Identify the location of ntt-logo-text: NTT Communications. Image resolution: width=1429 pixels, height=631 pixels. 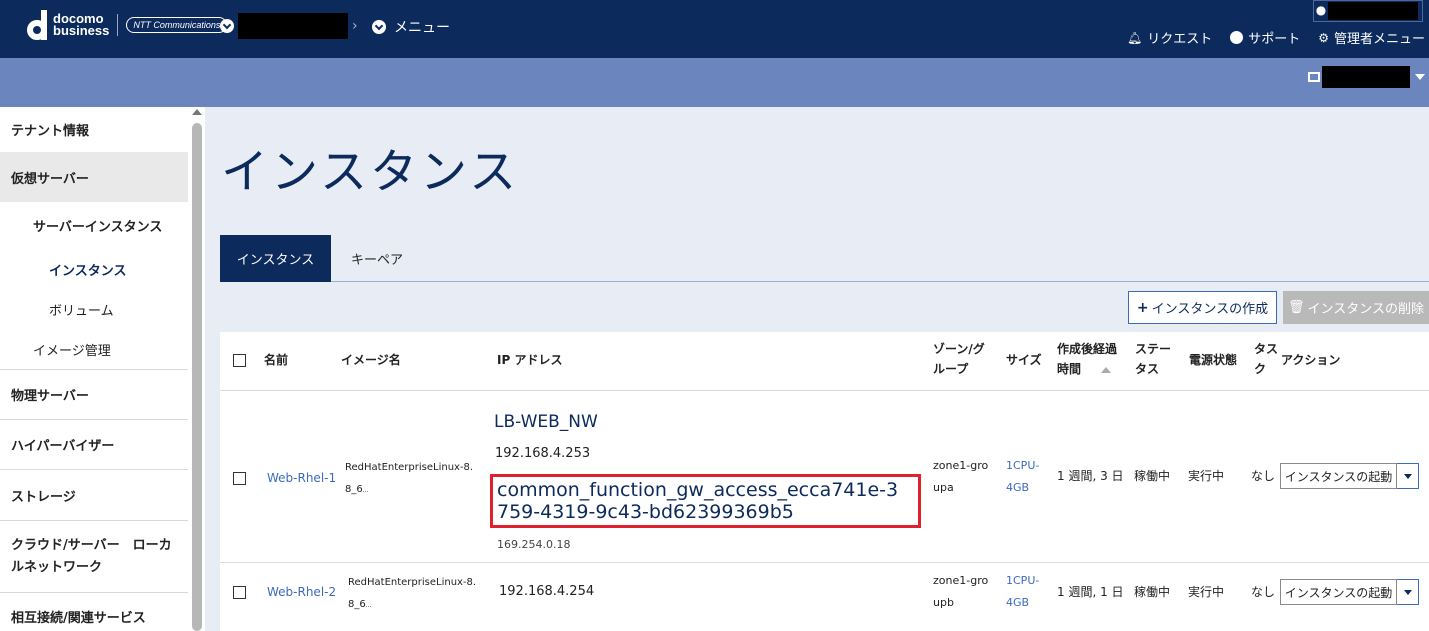
(177, 25).